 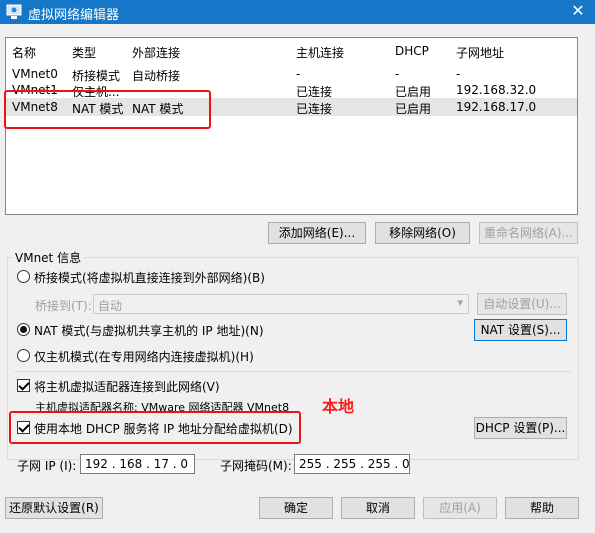 What do you see at coordinates (107, 109) in the screenshot?
I see `highlight-box-vmnet8` at bounding box center [107, 109].